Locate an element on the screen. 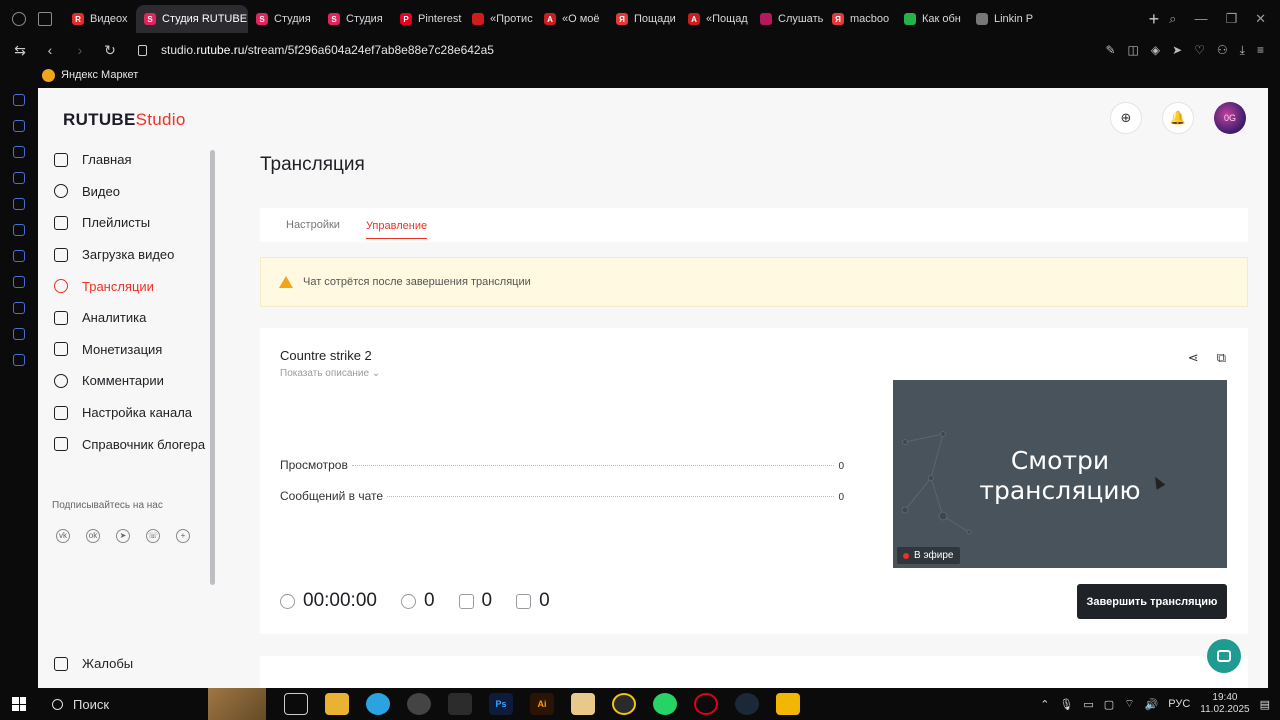 The width and height of the screenshot is (1280, 720). network-icon: ⌔ is located at coordinates (1129, 704).